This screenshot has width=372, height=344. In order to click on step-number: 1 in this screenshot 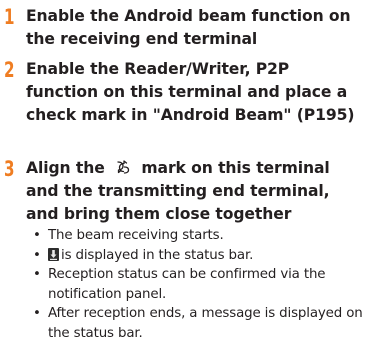, I will do `click(9, 17)`.